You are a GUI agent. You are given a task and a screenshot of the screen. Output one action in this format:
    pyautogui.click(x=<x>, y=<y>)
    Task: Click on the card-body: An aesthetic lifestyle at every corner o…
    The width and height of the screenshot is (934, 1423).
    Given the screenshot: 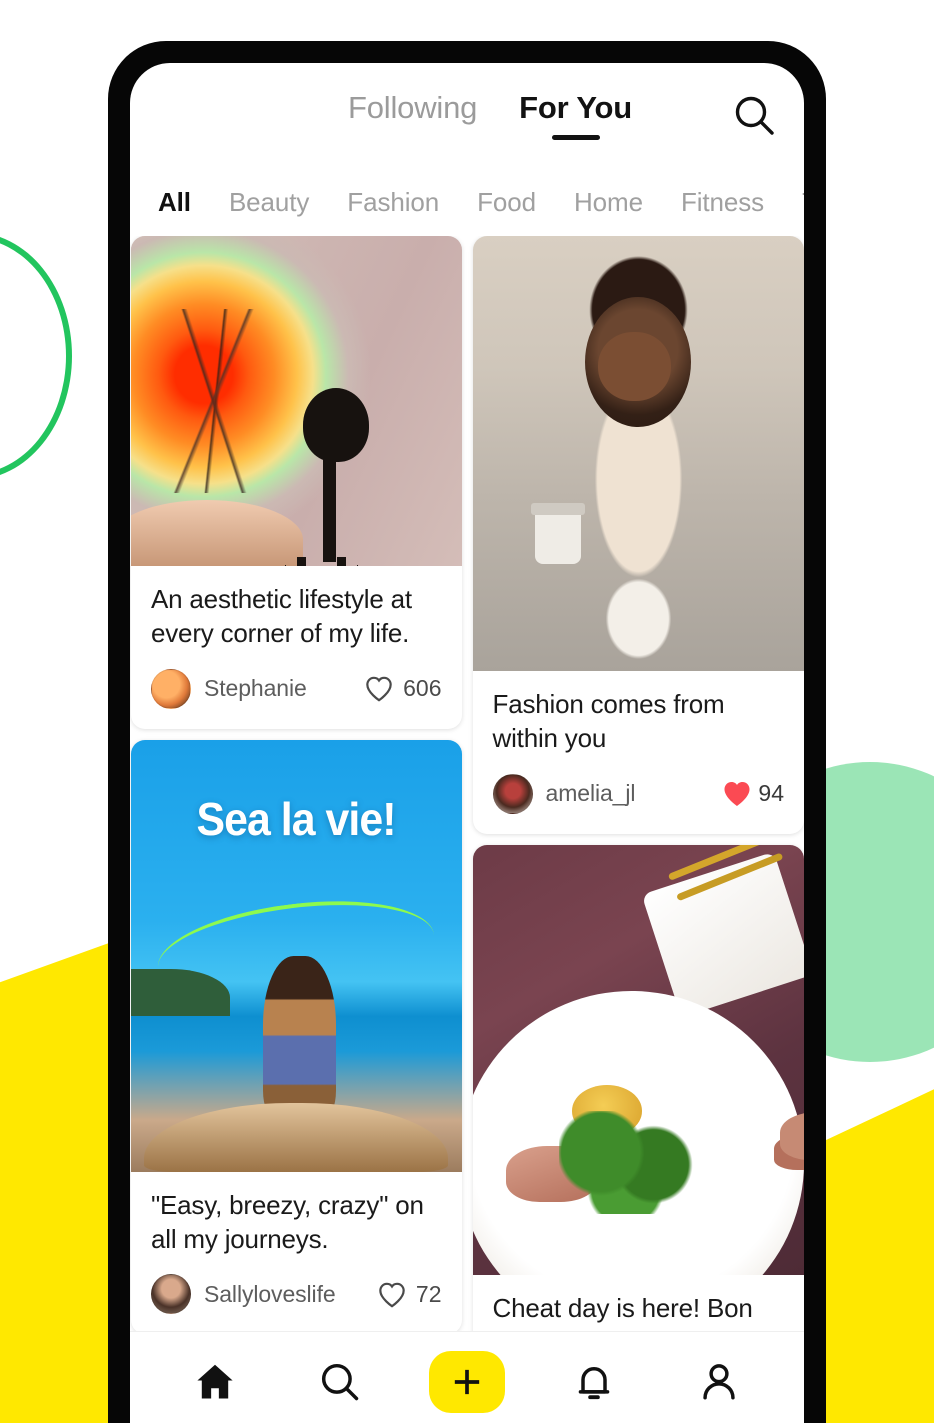 What is the action you would take?
    pyautogui.click(x=296, y=647)
    